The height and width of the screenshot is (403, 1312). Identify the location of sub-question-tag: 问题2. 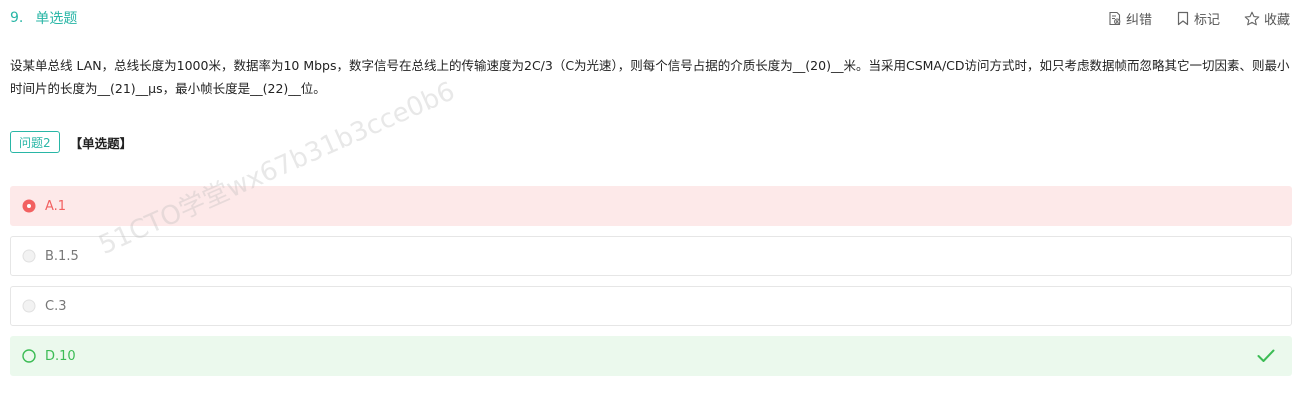
(35, 142).